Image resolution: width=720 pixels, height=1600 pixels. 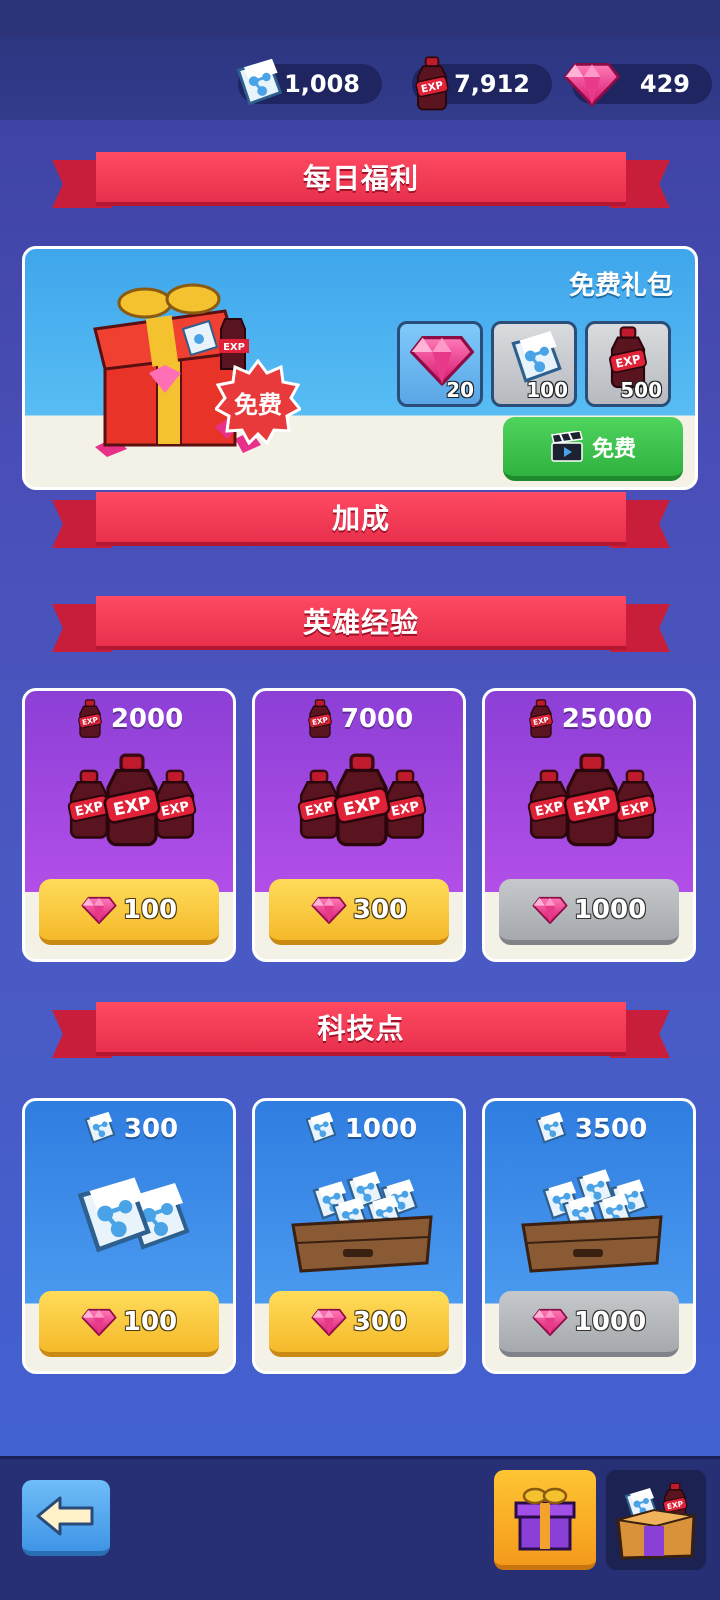 What do you see at coordinates (360, 18) in the screenshot?
I see `status-strip` at bounding box center [360, 18].